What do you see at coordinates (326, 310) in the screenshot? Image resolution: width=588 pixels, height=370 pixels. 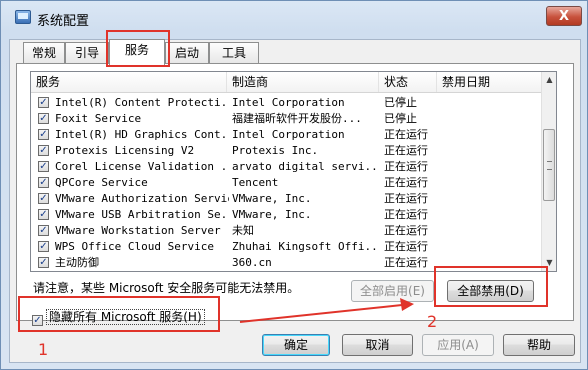 I see `annotation-arrow-icon` at bounding box center [326, 310].